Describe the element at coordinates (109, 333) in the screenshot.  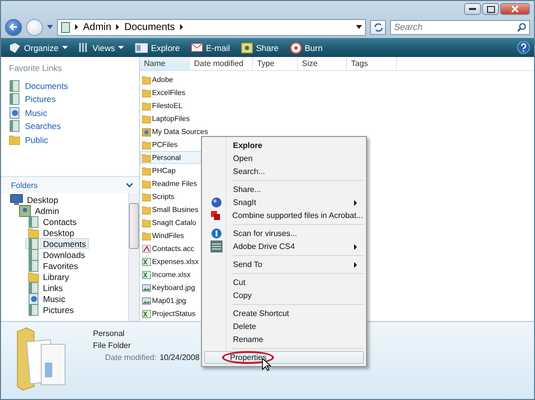
I see `item-name: Personal` at that location.